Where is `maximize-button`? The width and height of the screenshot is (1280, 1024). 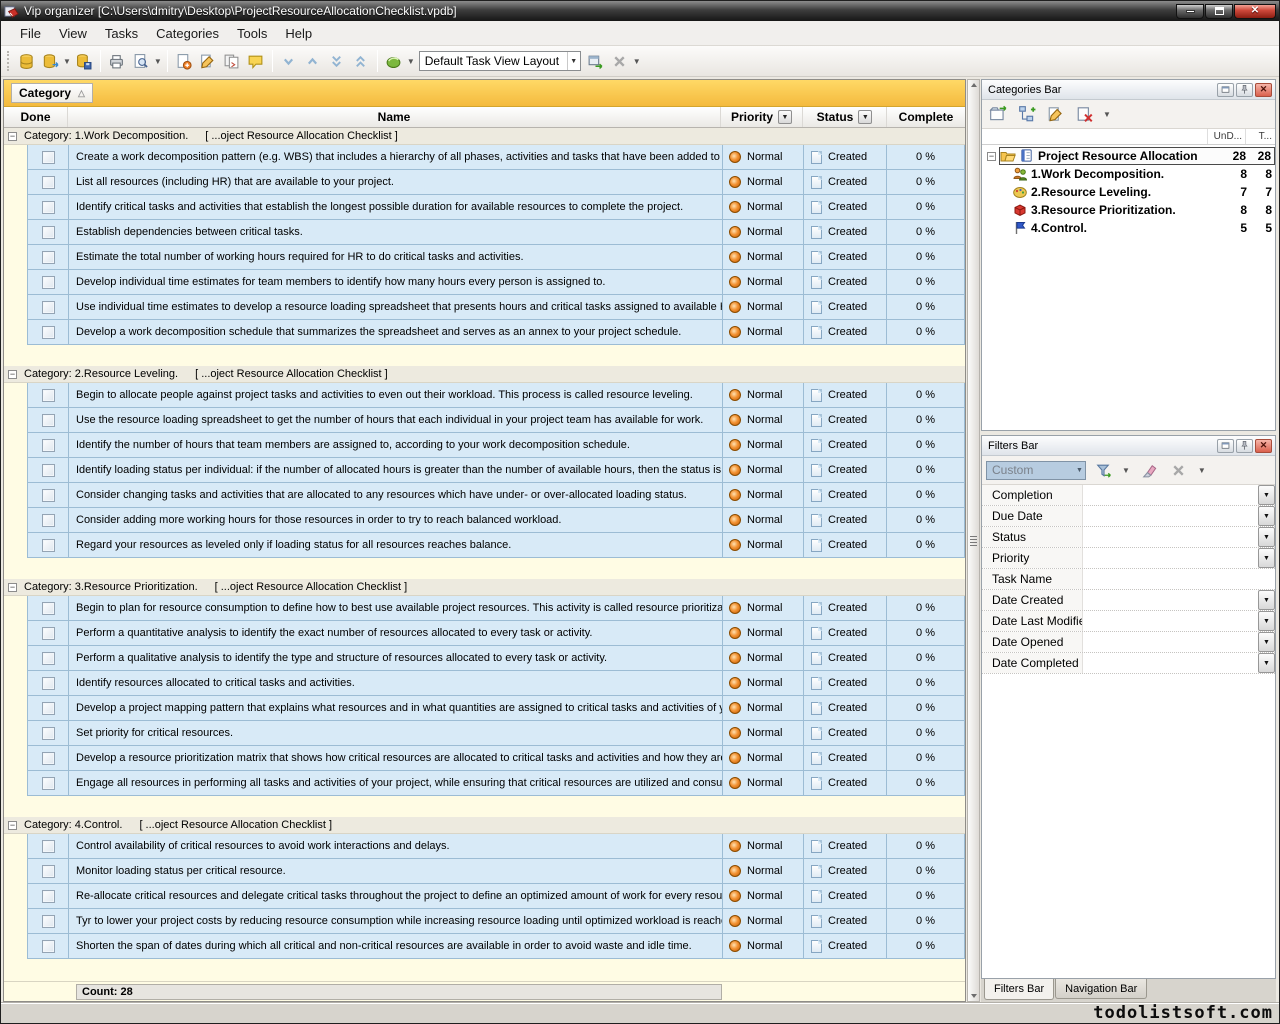
maximize-button is located at coordinates (1219, 11).